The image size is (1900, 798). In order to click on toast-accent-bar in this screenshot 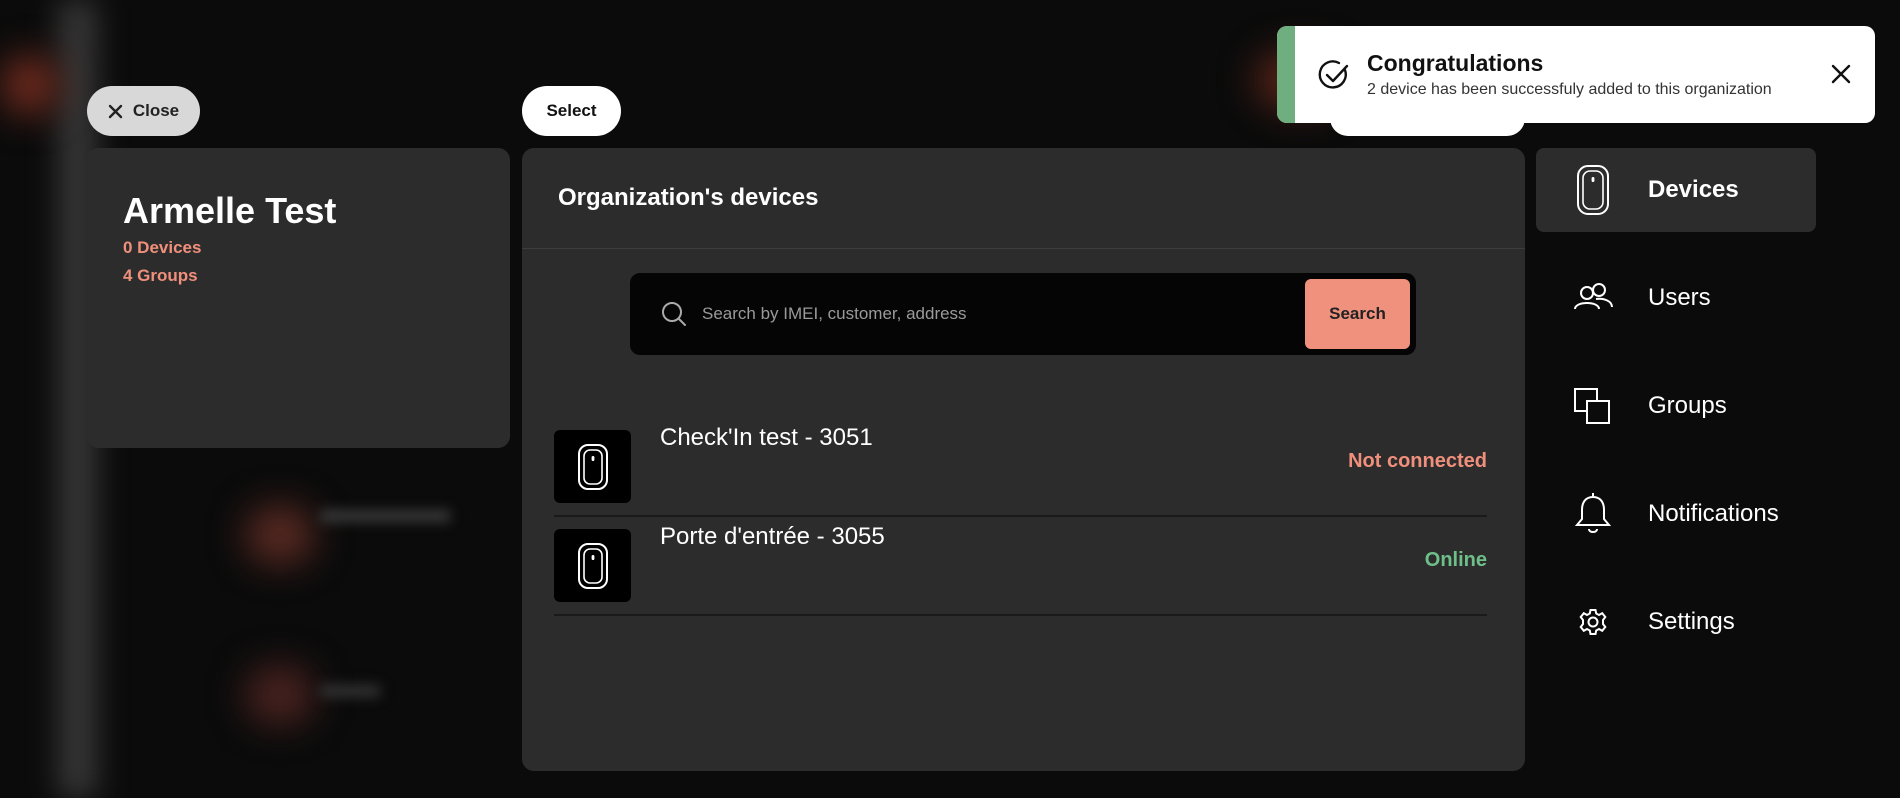, I will do `click(1286, 74)`.